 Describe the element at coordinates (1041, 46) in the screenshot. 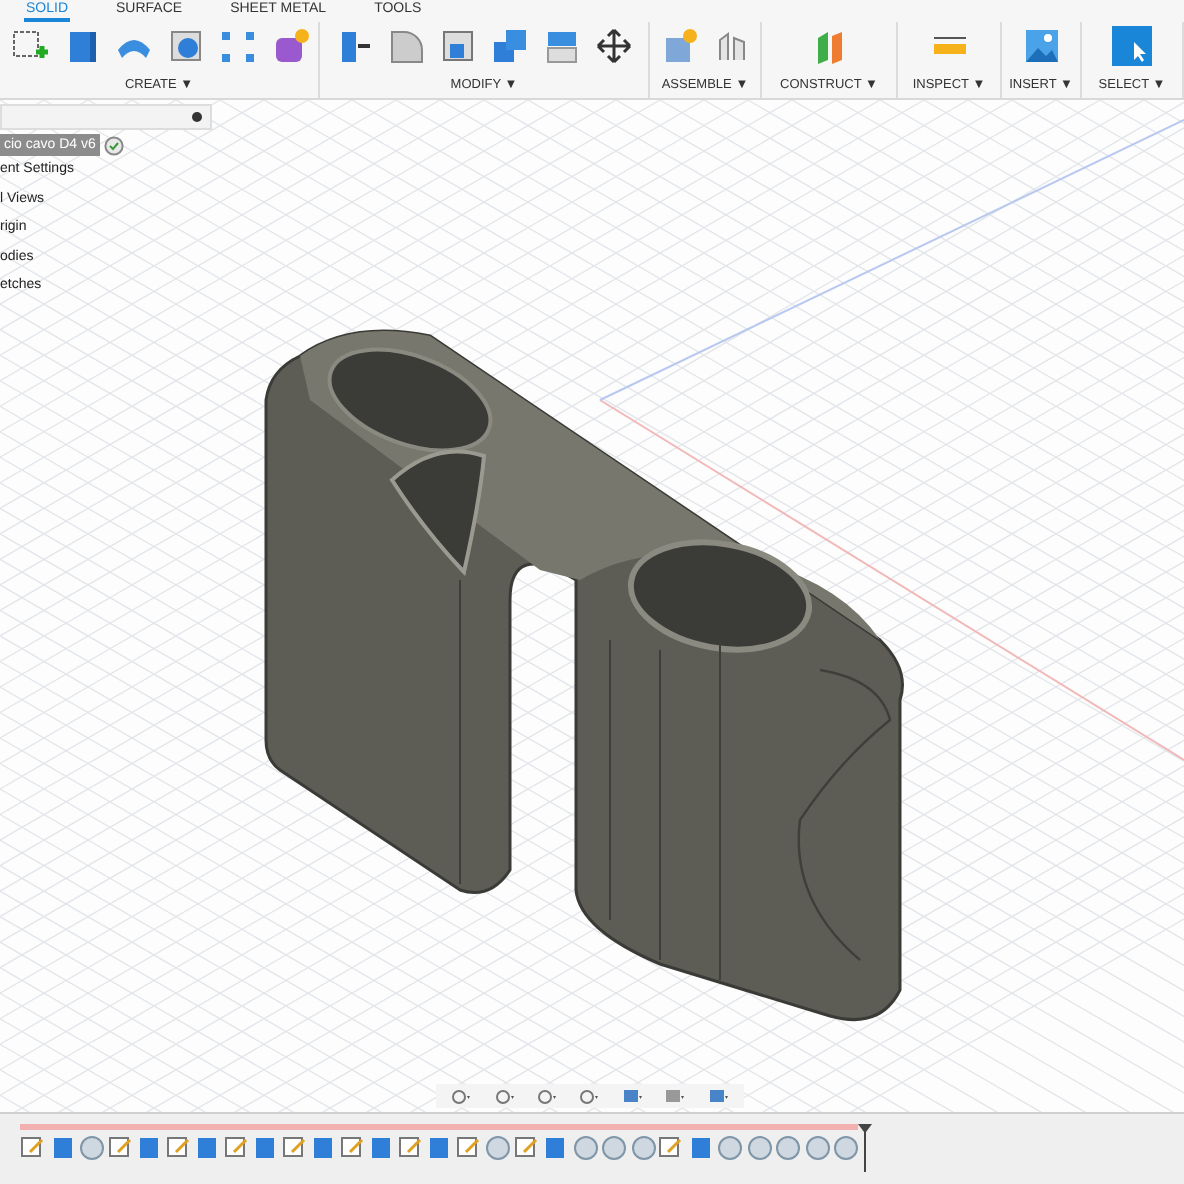

I see `image-icon` at that location.